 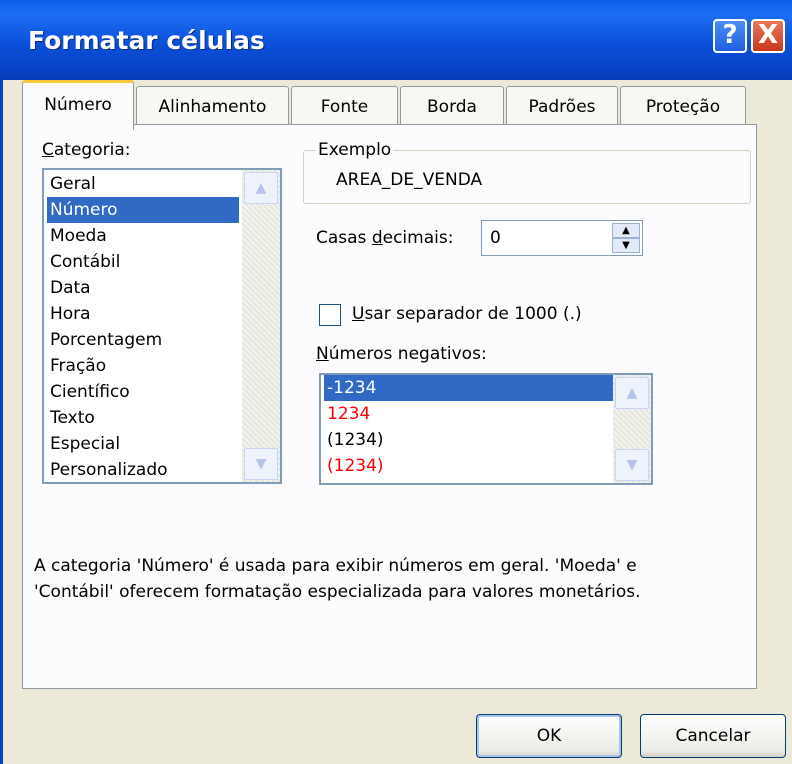 What do you see at coordinates (768, 36) in the screenshot?
I see `close-icon: X` at bounding box center [768, 36].